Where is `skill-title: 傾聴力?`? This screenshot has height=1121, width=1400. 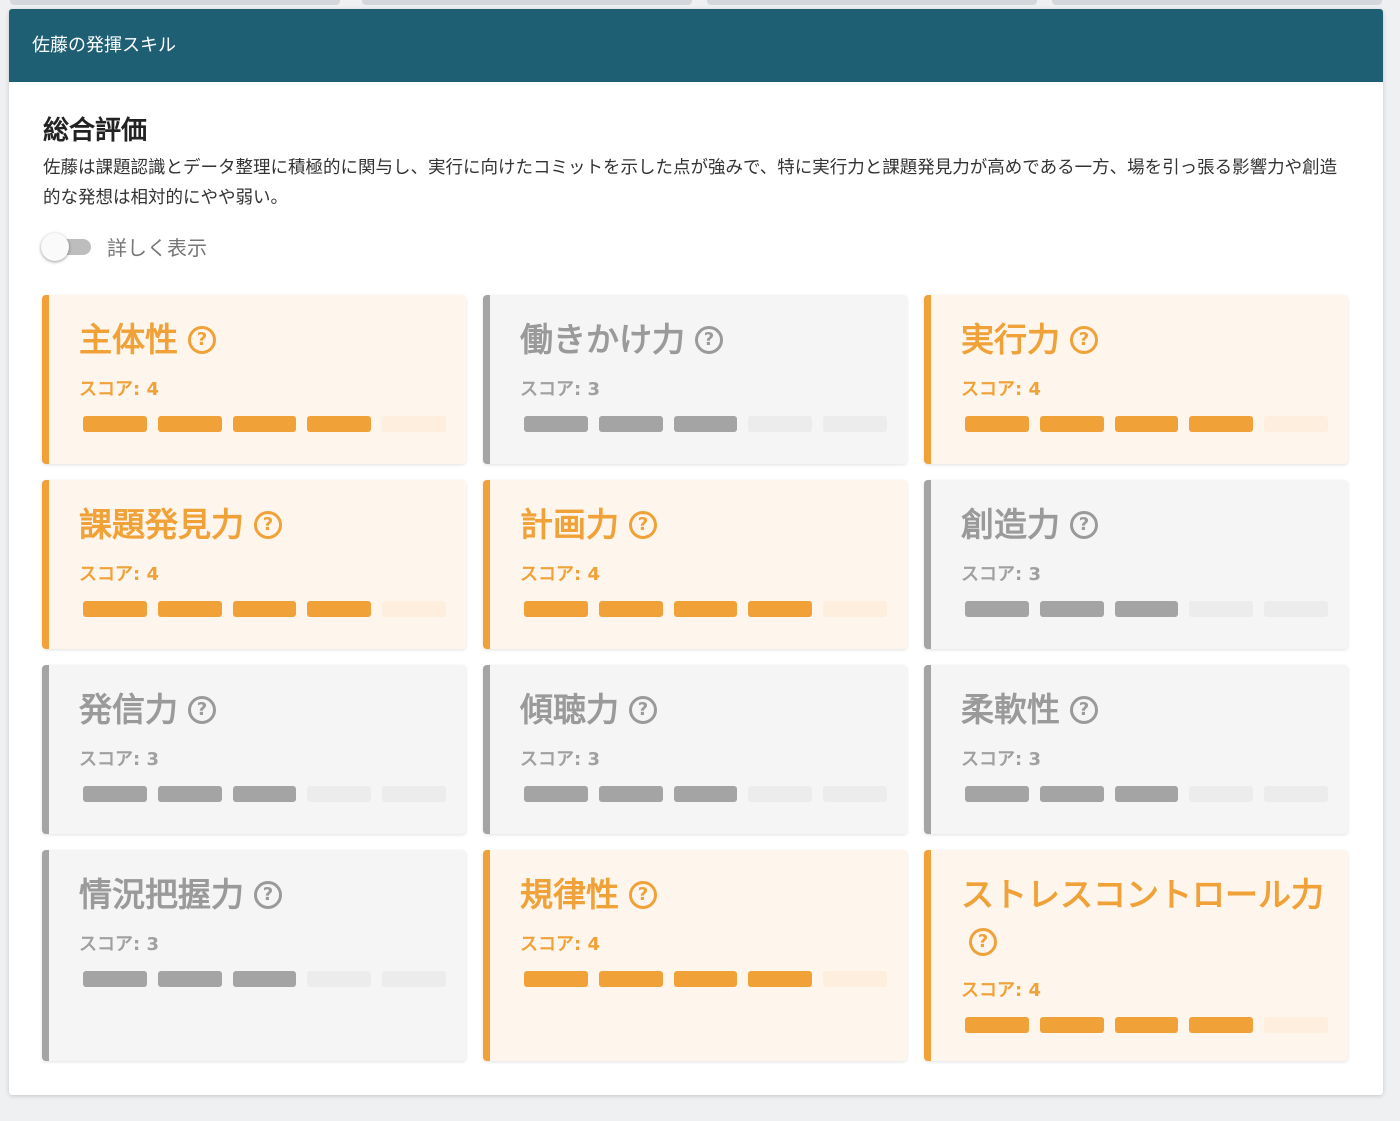 skill-title: 傾聴力? is located at coordinates (703, 710).